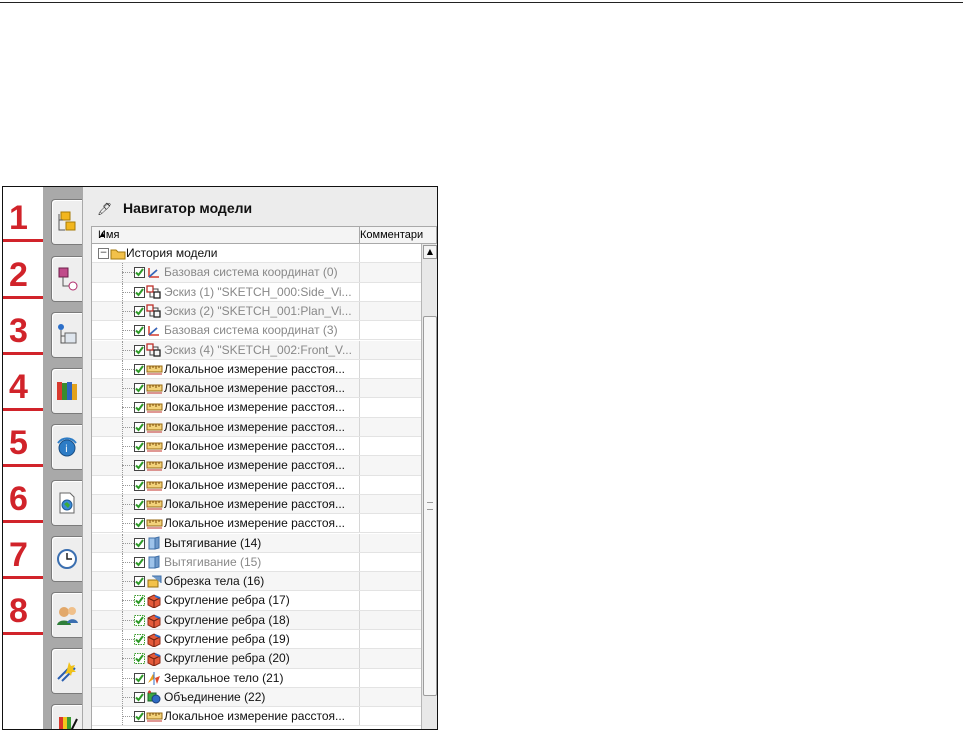  I want to click on edge-blend-icon, so click(154, 621).